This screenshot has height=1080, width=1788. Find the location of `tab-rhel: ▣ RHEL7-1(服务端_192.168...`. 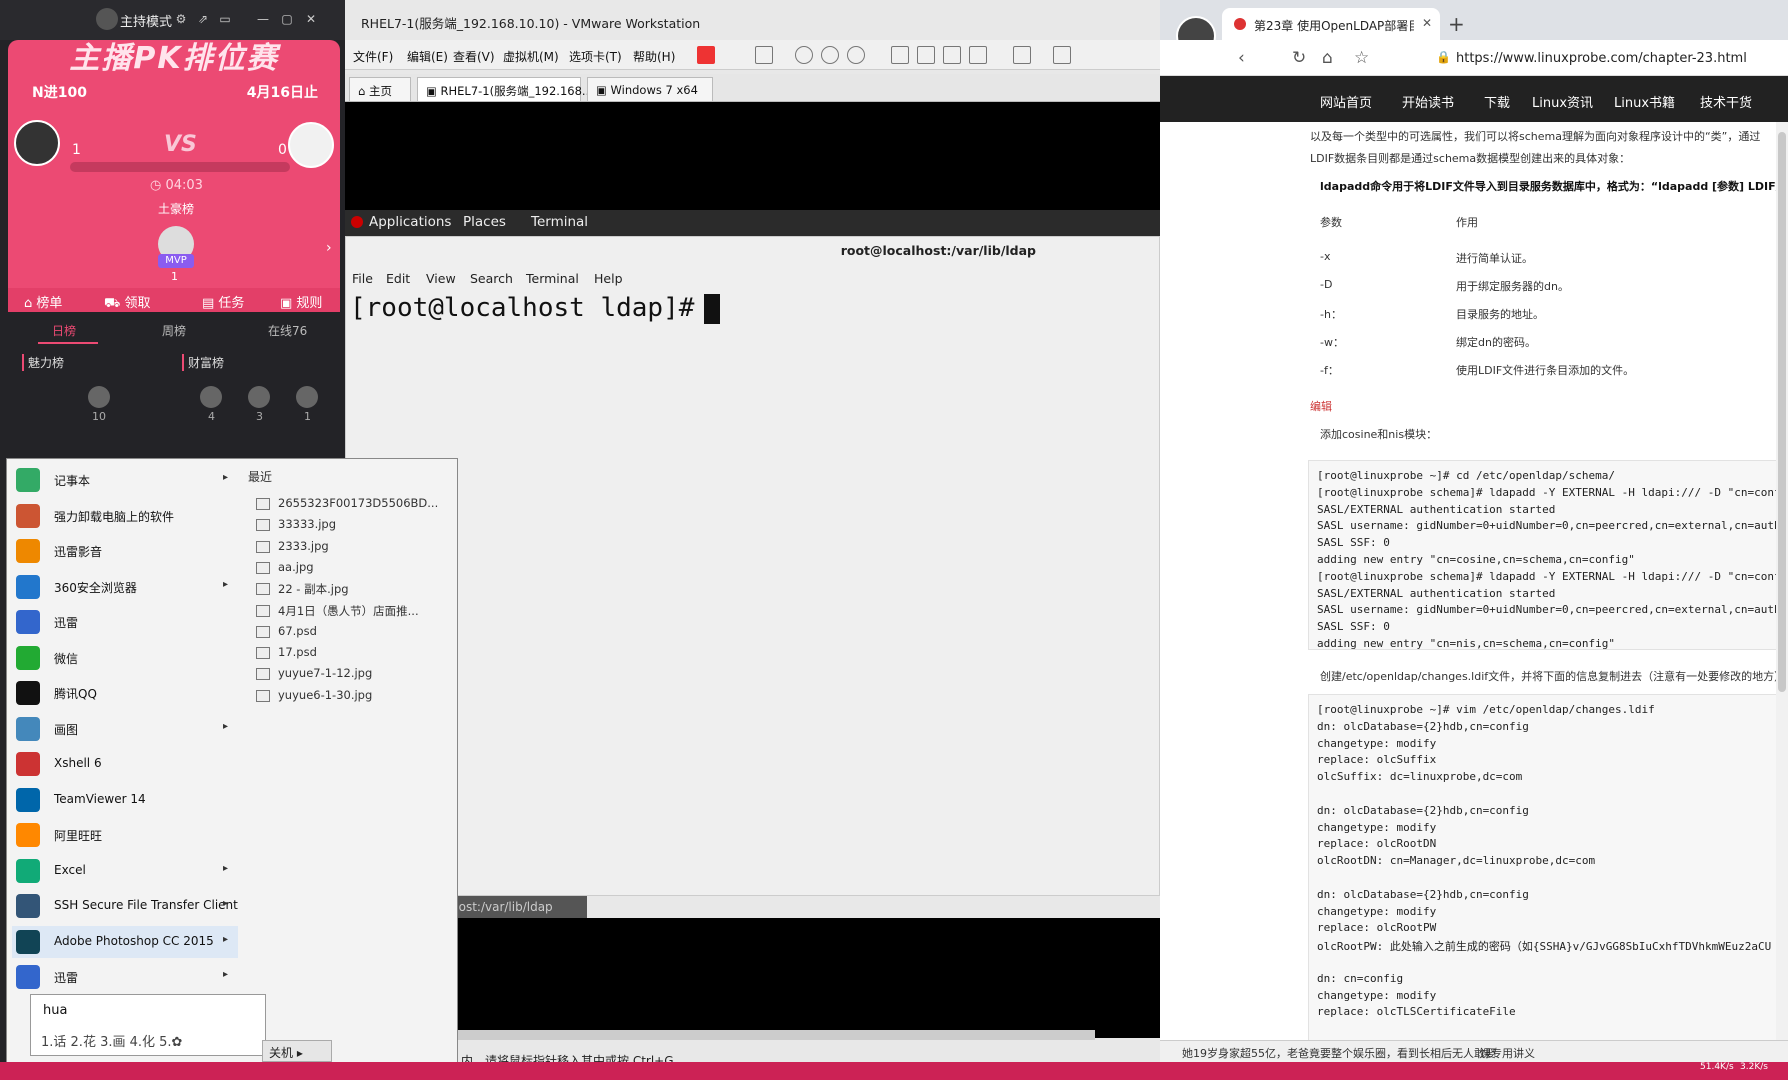

tab-rhel: ▣ RHEL7-1(服务端_192.168... is located at coordinates (505, 89).